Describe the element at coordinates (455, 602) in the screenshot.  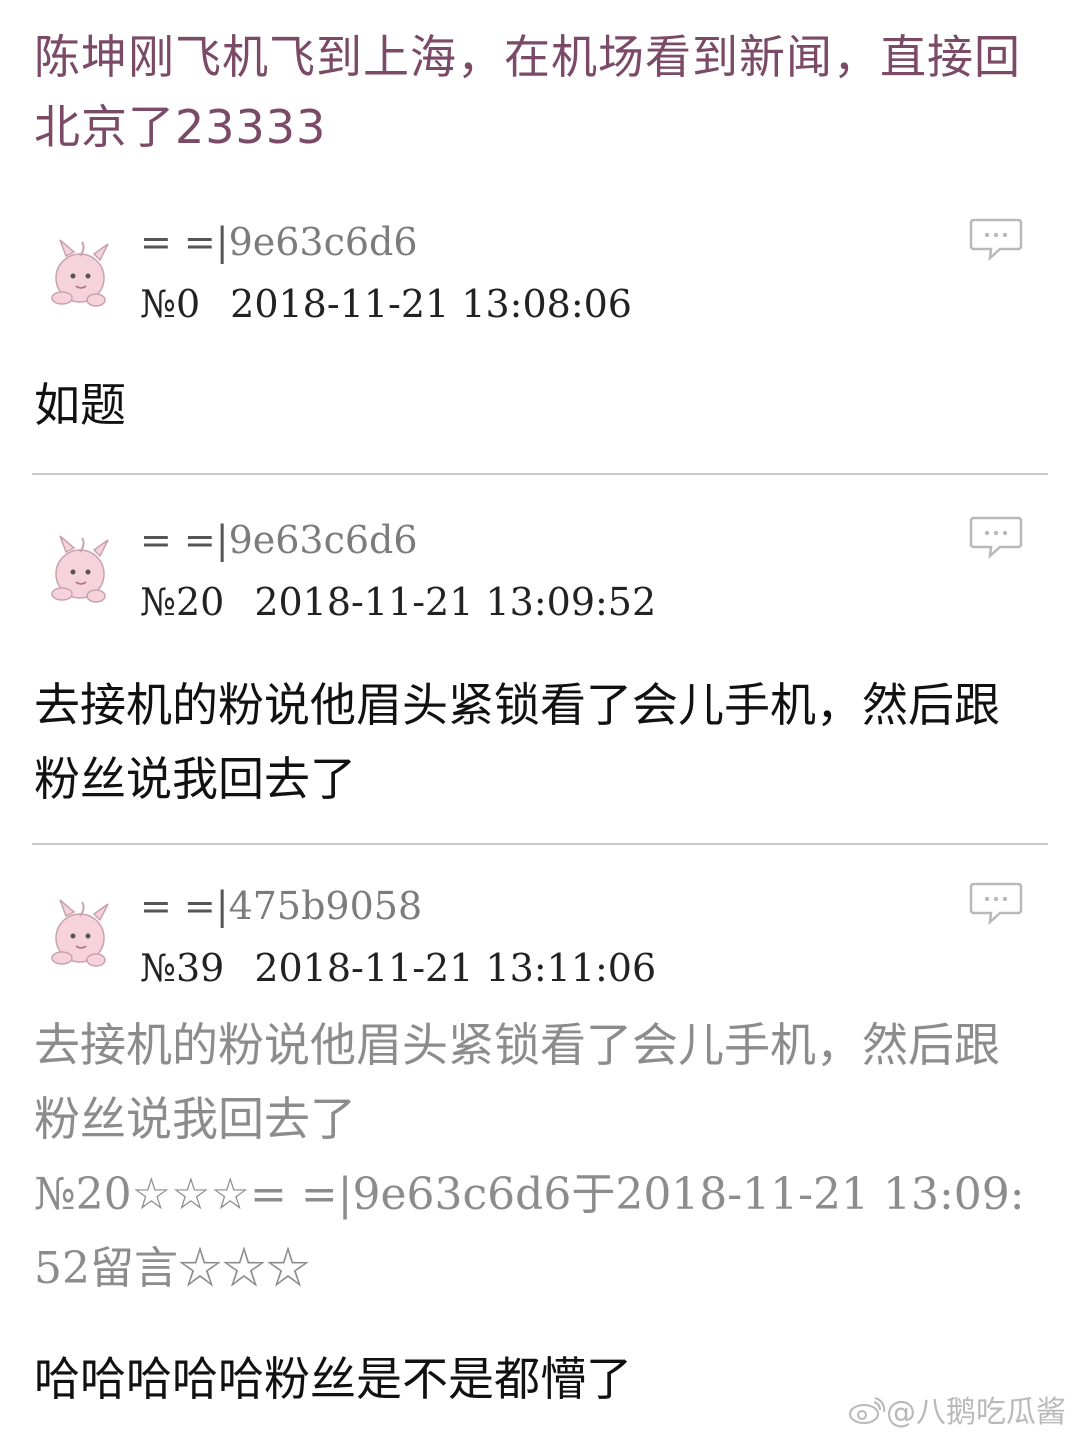
I see `post-timestamp: 2018-11-21 13:09:52` at that location.